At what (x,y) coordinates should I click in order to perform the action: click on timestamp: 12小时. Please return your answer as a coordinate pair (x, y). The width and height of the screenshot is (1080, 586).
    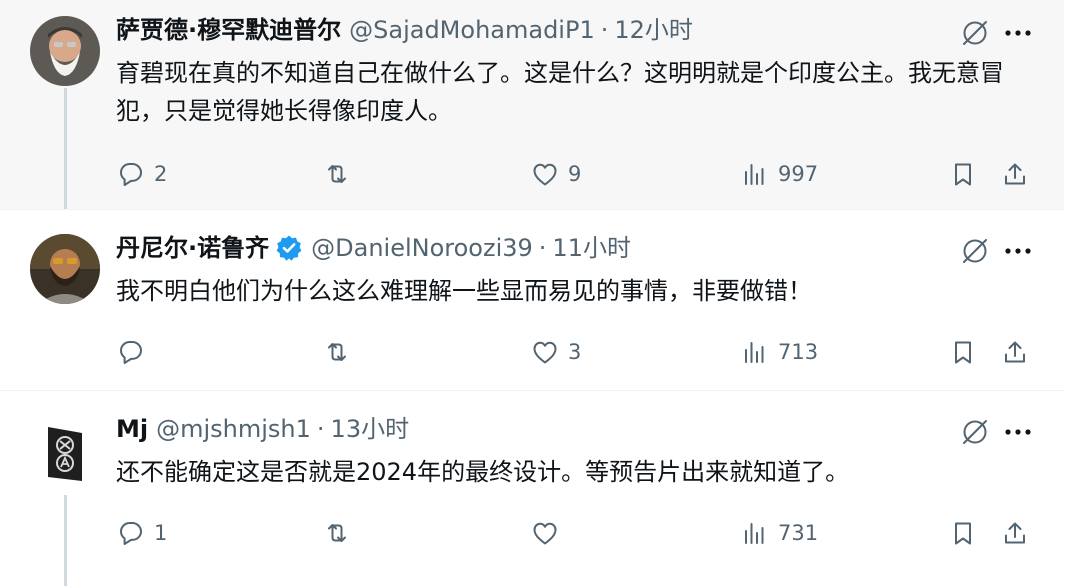
    Looking at the image, I should click on (653, 30).